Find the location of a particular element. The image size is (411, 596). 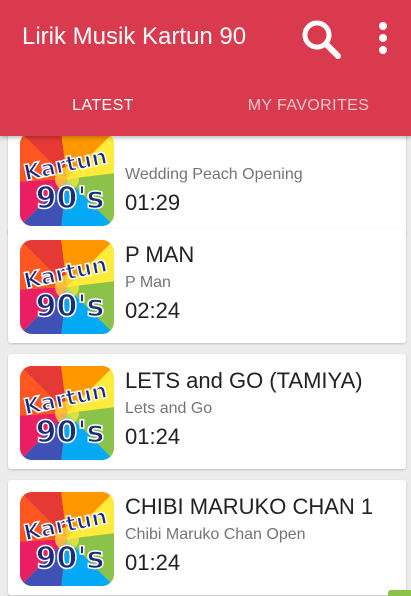

search-button is located at coordinates (321, 39).